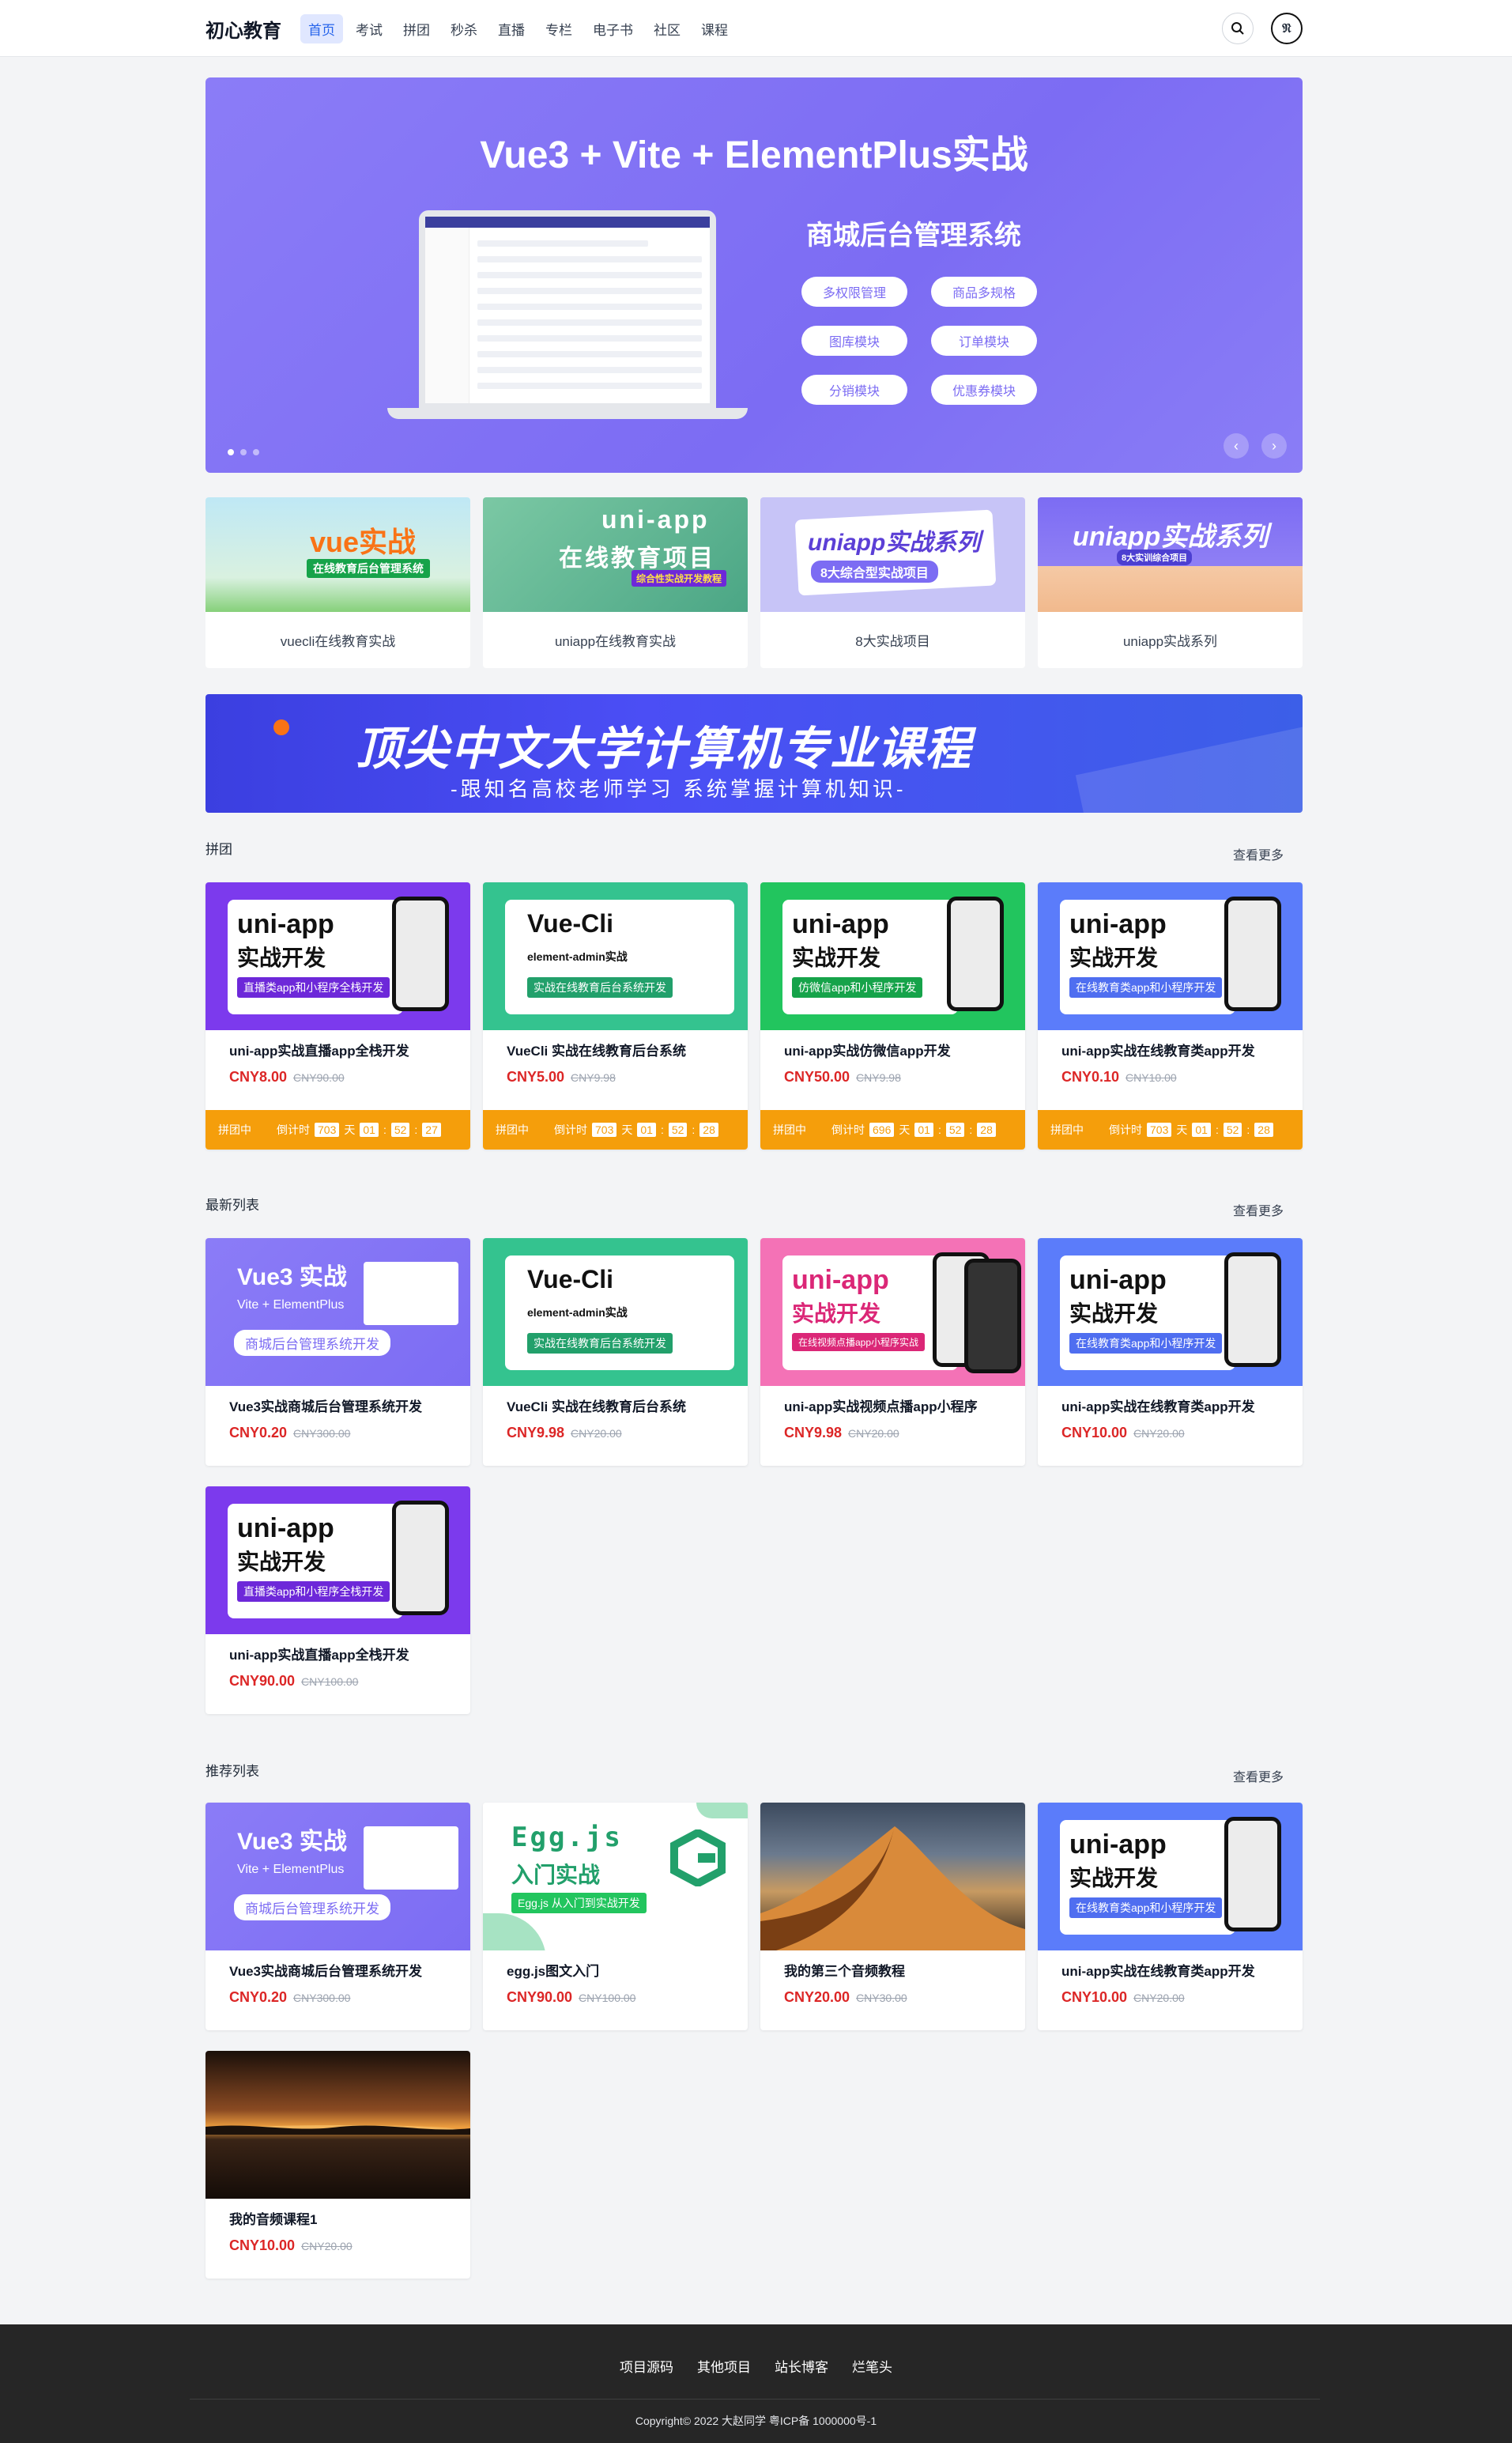 Image resolution: width=1512 pixels, height=2443 pixels. Describe the element at coordinates (1158, 1051) in the screenshot. I see `course-title: uni-app实战在线教育类app开发` at that location.